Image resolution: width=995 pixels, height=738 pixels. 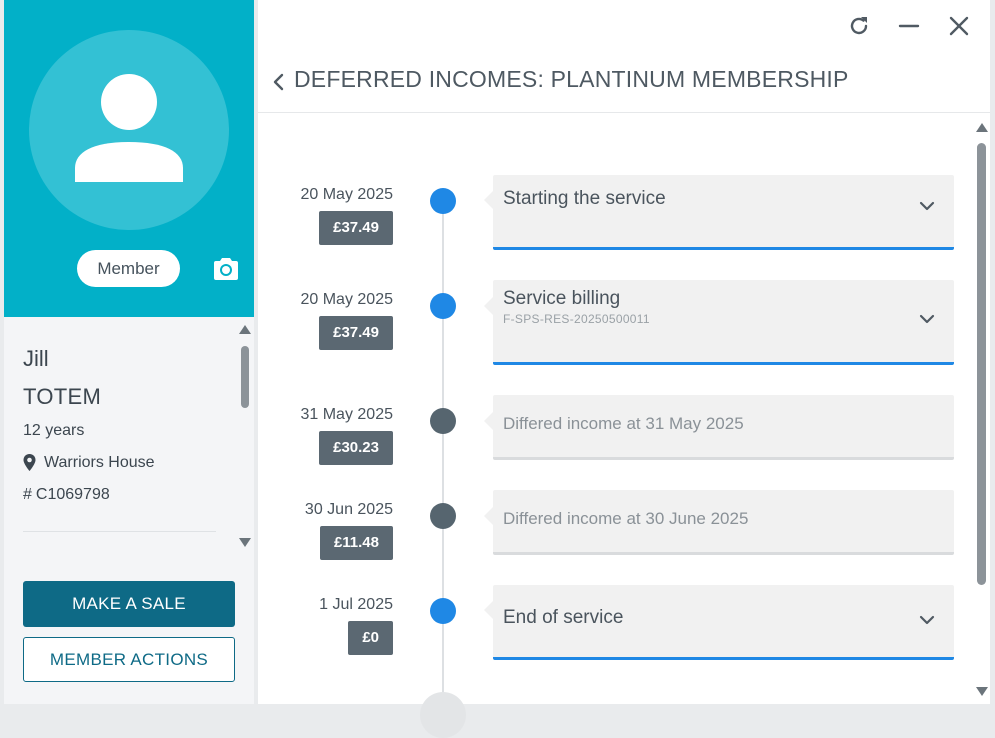 I want to click on camera-icon, so click(x=226, y=269).